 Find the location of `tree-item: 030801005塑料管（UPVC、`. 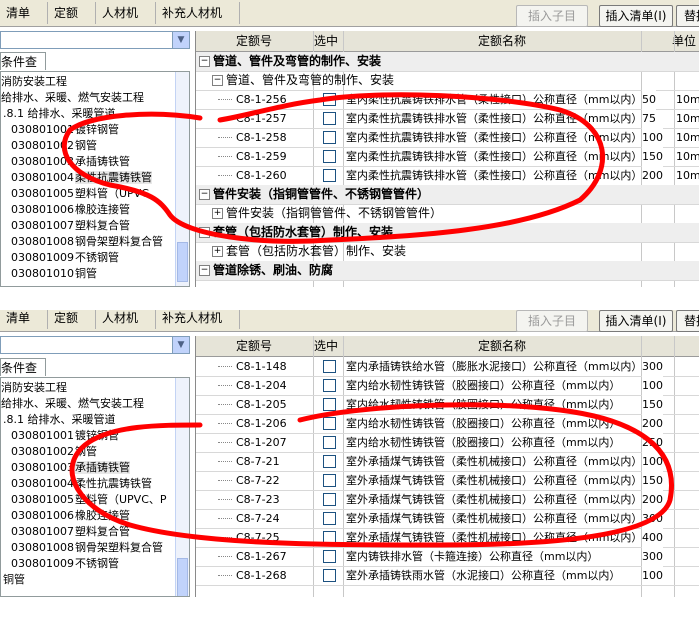

tree-item: 030801005塑料管（UPVC、 is located at coordinates (85, 194).